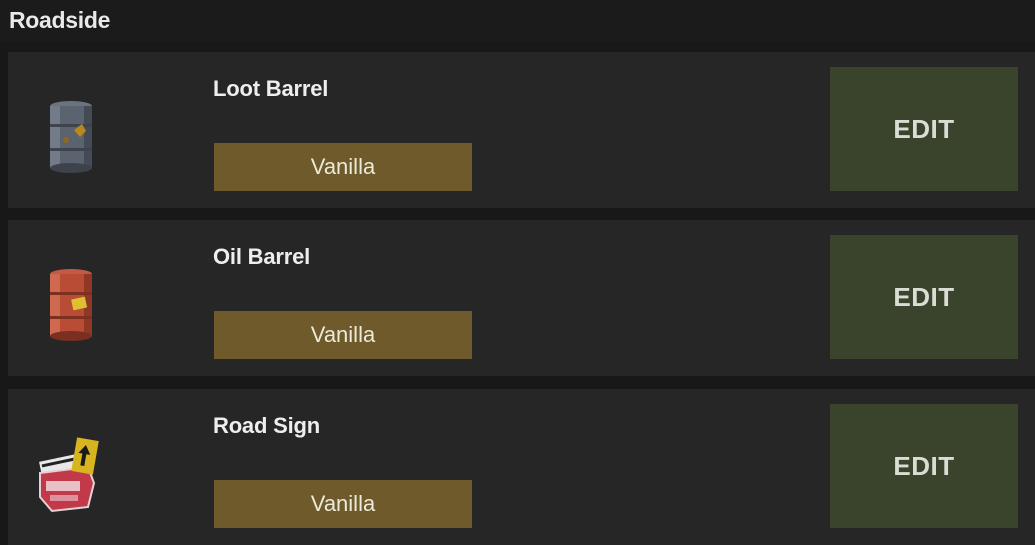 This screenshot has width=1035, height=545. What do you see at coordinates (266, 425) in the screenshot?
I see `item-name: Road Sign` at bounding box center [266, 425].